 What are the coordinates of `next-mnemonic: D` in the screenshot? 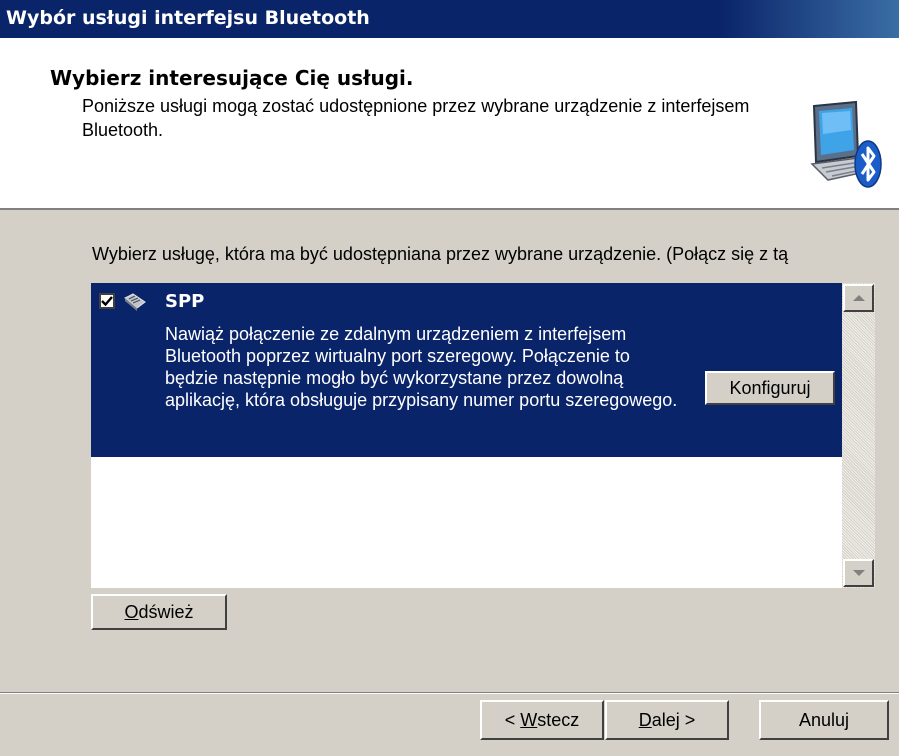 It's located at (645, 719).